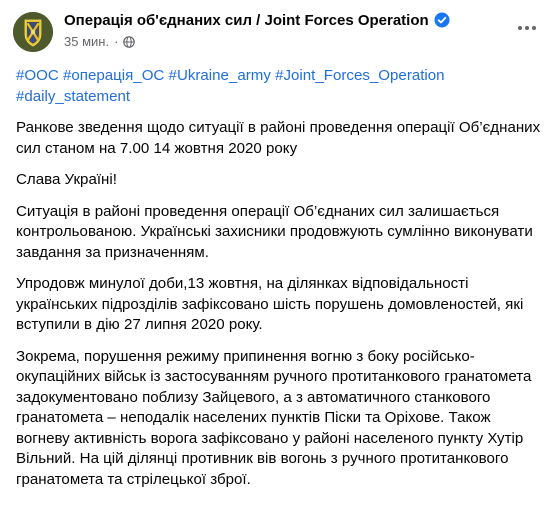 The width and height of the screenshot is (554, 529). What do you see at coordinates (359, 75) in the screenshot?
I see `hashtag-link: #Joint_Forces_Operation` at bounding box center [359, 75].